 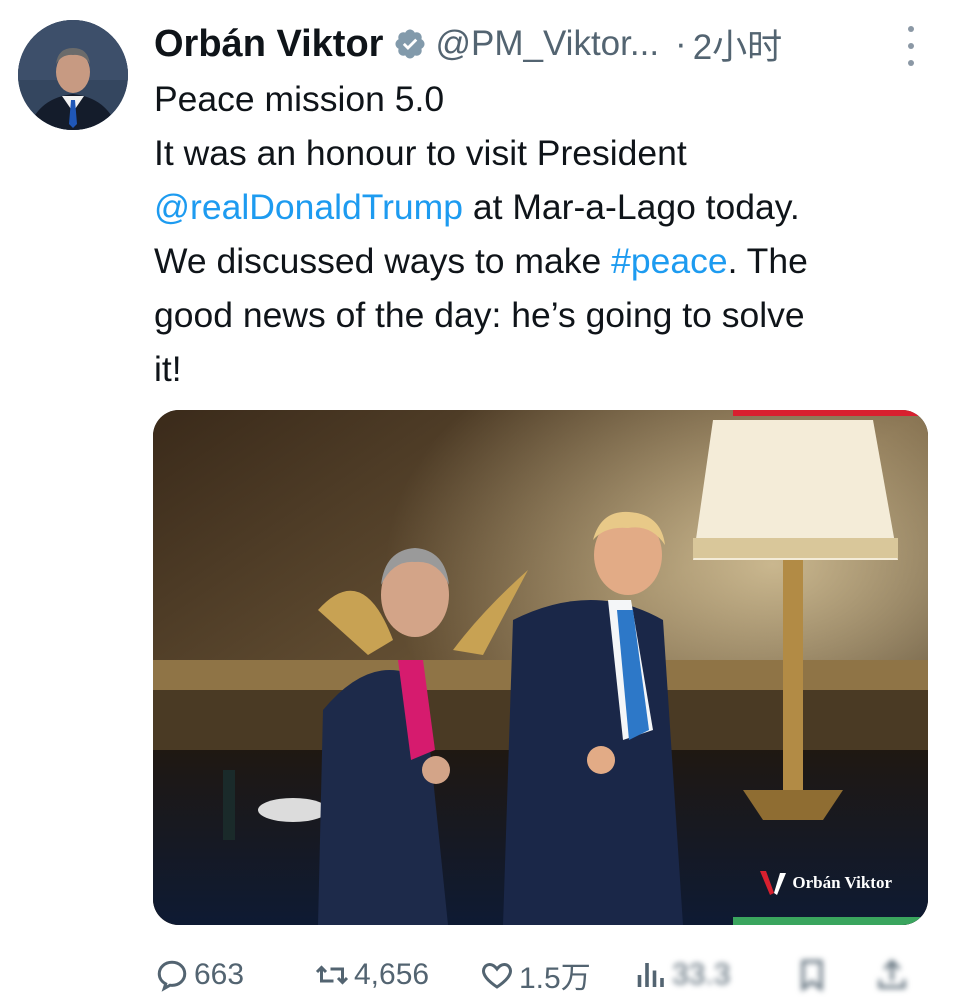 I want to click on reply-button: 663, so click(x=199, y=975).